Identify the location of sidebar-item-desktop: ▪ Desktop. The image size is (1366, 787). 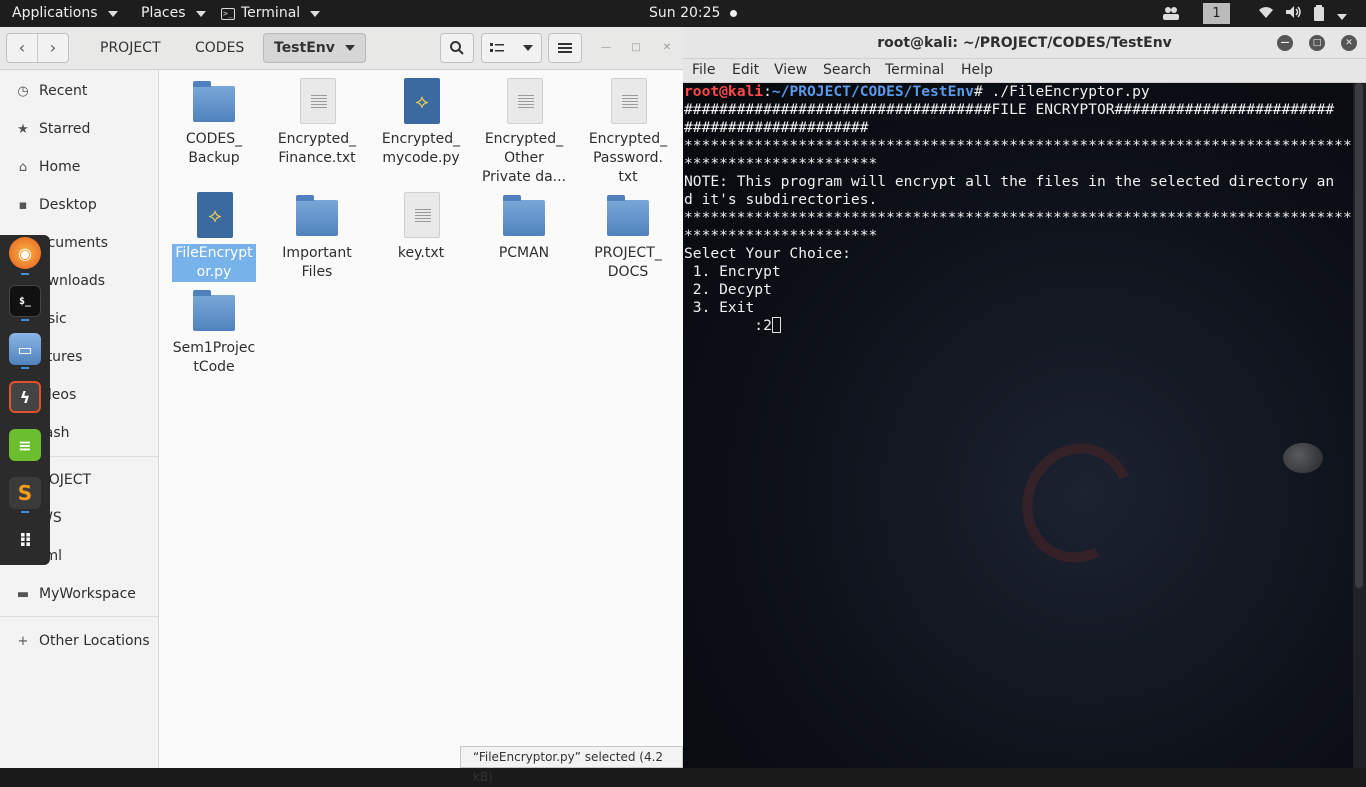
(79, 205).